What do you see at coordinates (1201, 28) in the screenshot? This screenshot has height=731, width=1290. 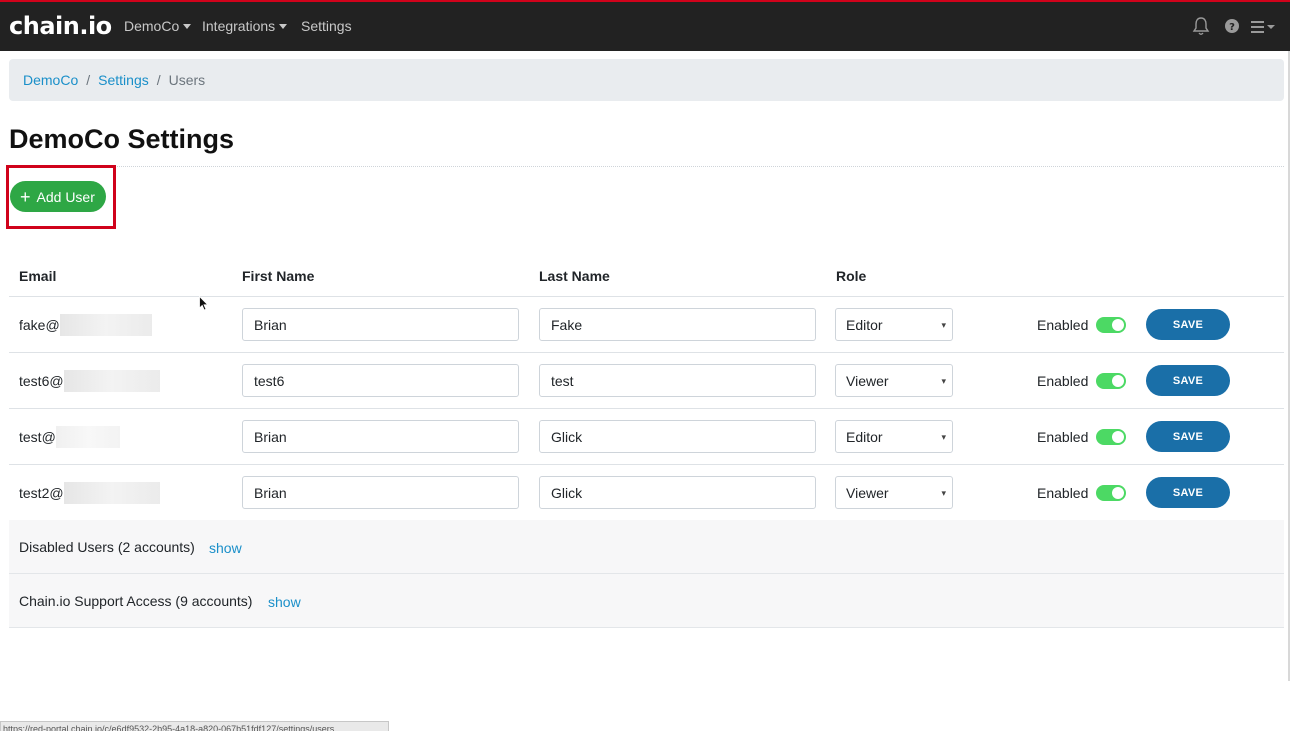 I see `bell-icon` at bounding box center [1201, 28].